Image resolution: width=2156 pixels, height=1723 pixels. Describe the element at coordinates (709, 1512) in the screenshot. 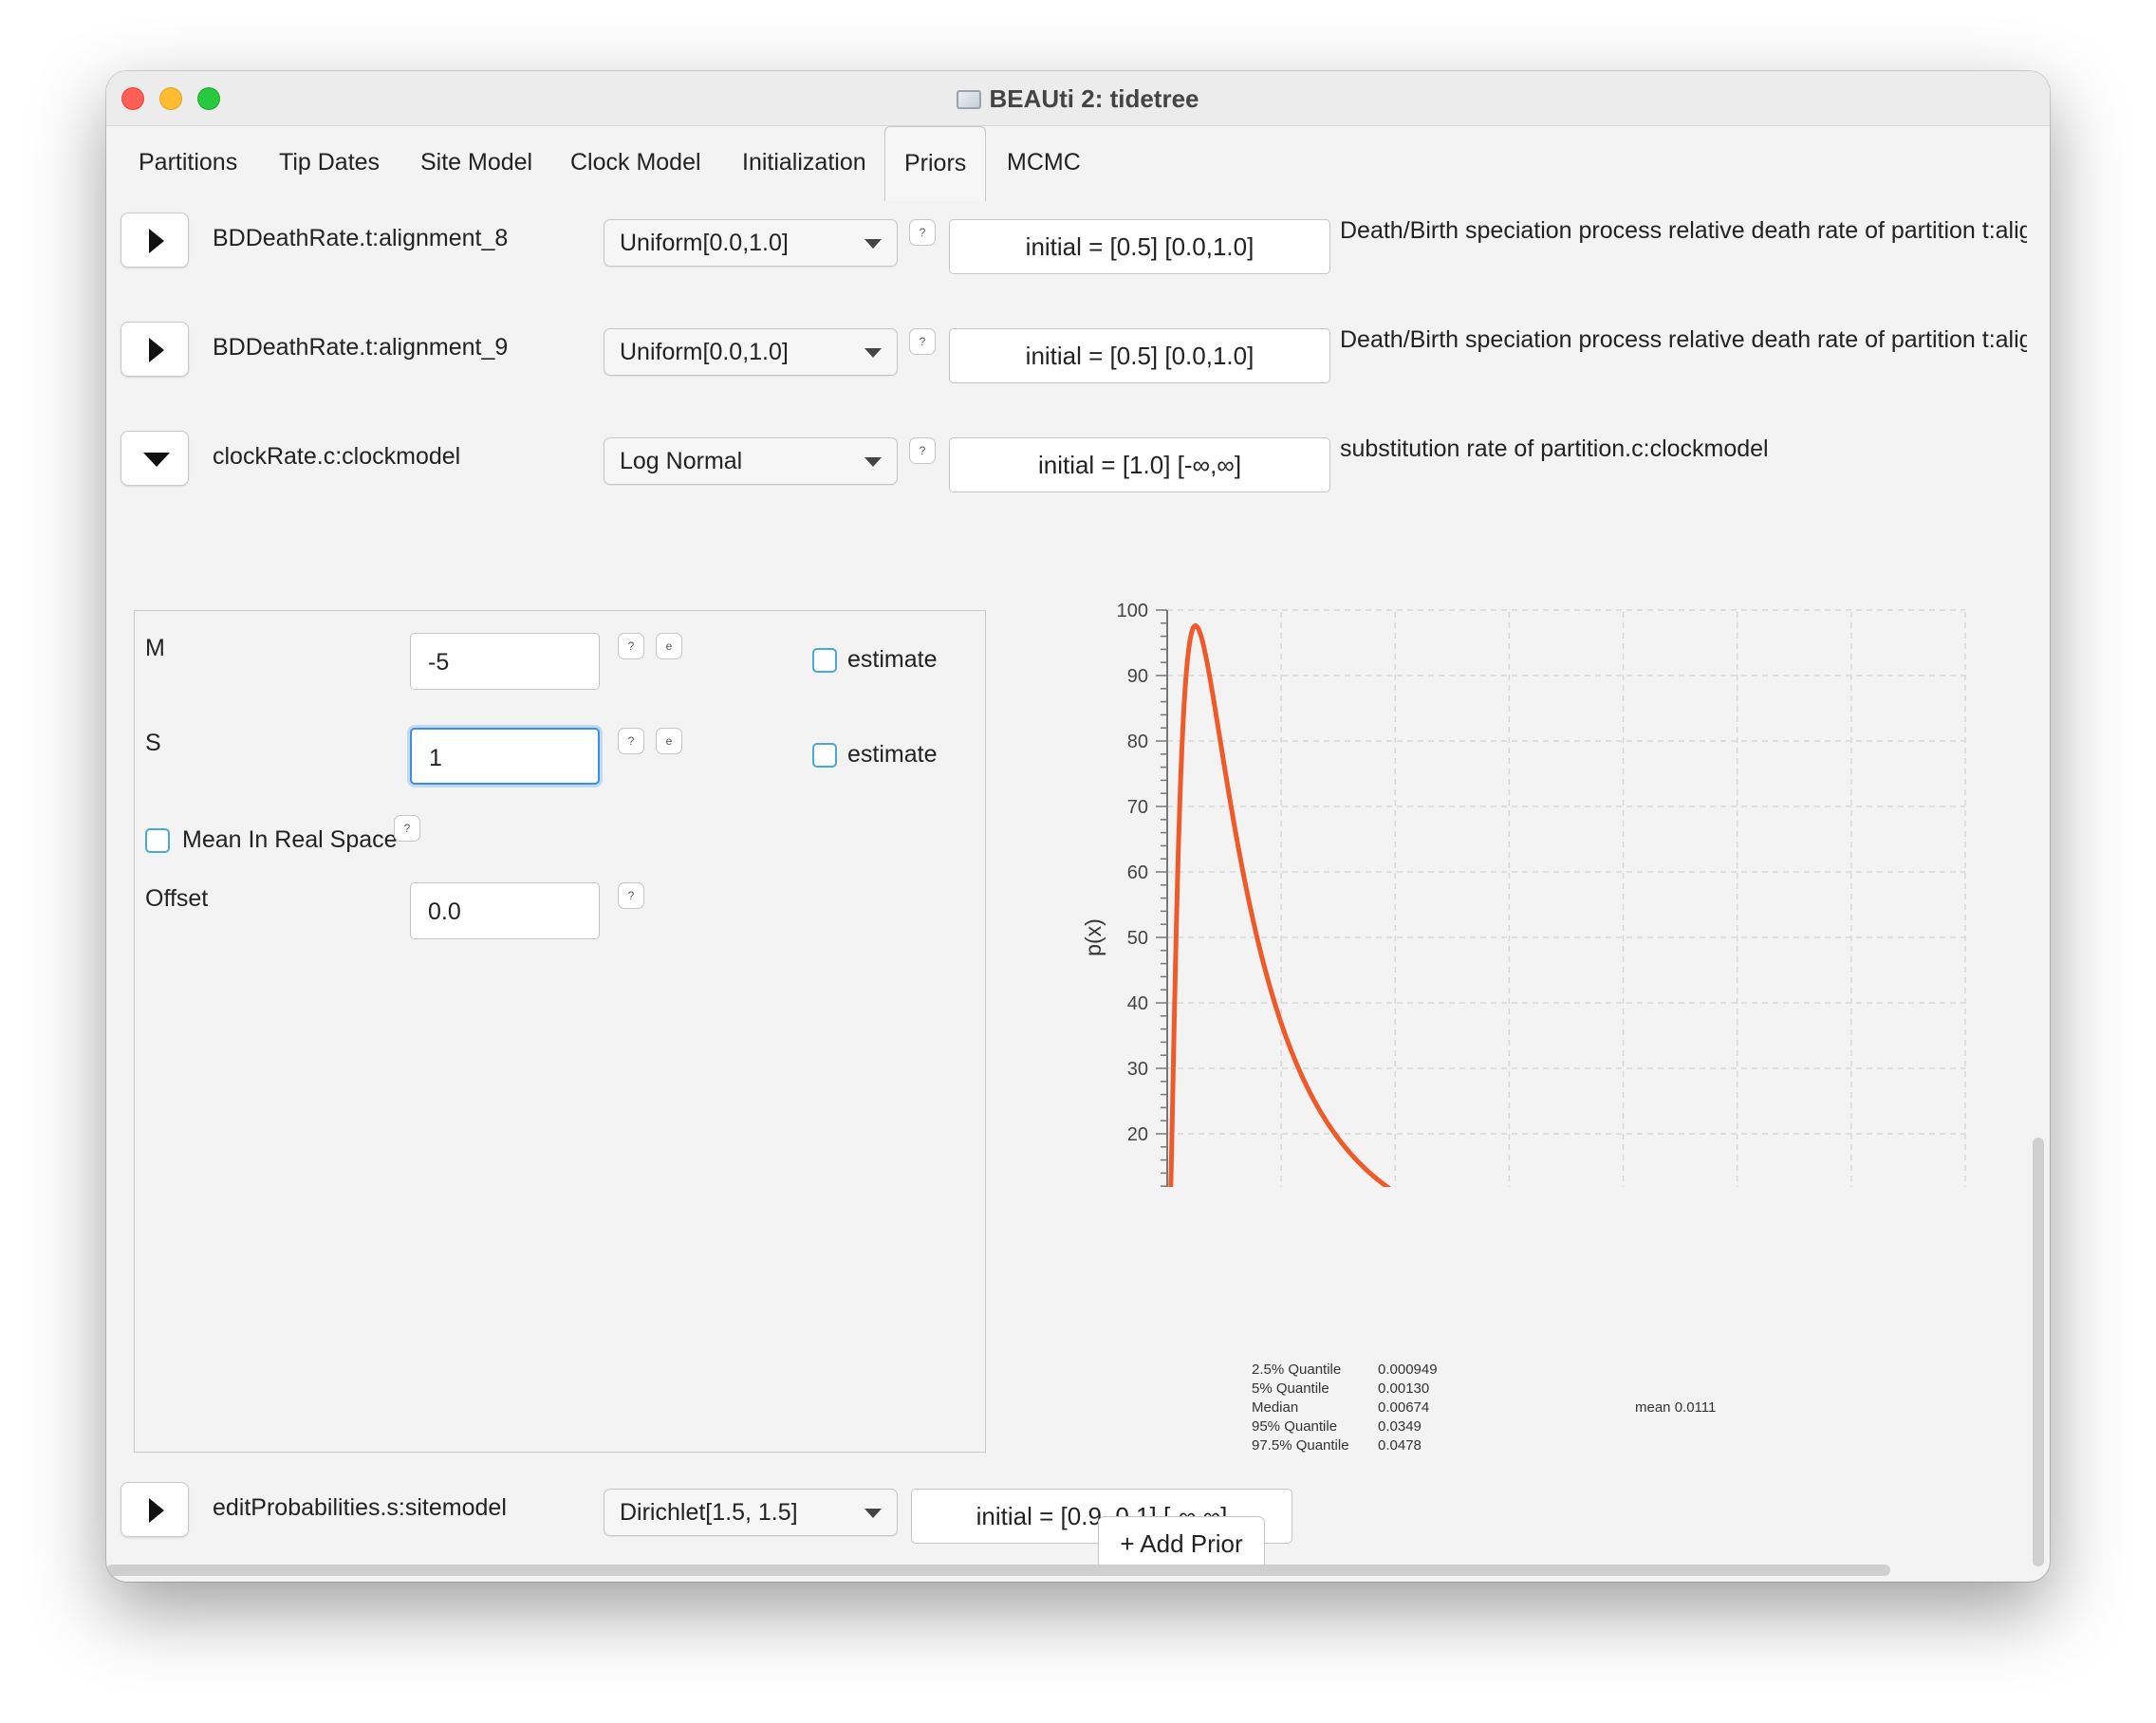

I see `distribution-value: Dirichlet[1.5, 1.5]` at that location.